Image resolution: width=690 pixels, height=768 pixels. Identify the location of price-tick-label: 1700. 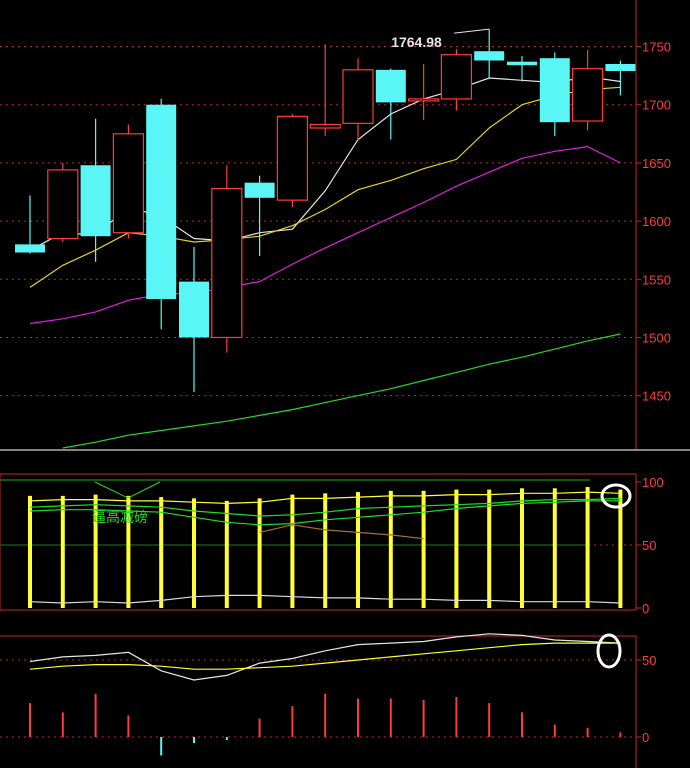
(656, 105).